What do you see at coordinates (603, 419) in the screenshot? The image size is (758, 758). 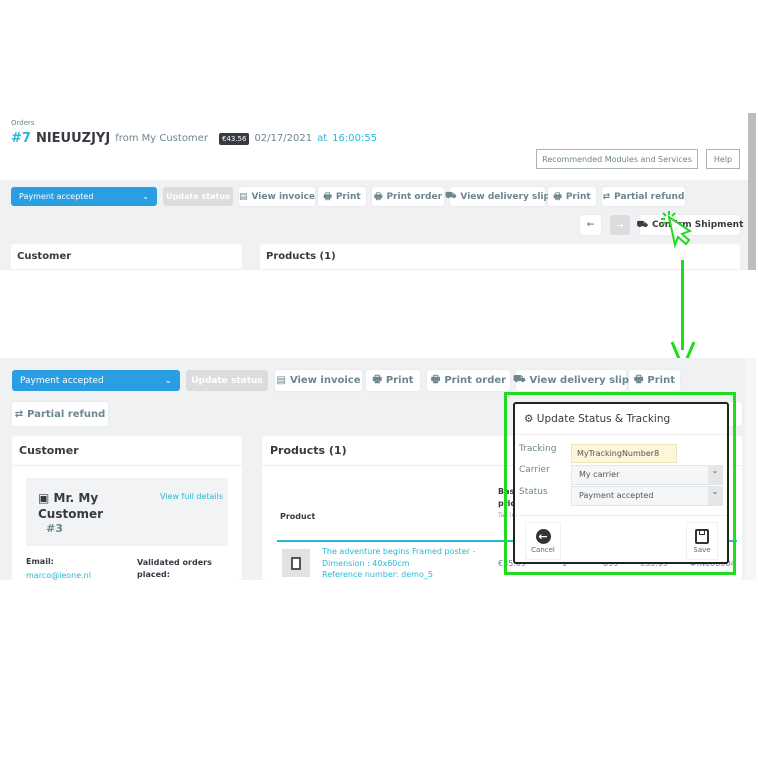 I see `title: Update Status & Tracking` at bounding box center [603, 419].